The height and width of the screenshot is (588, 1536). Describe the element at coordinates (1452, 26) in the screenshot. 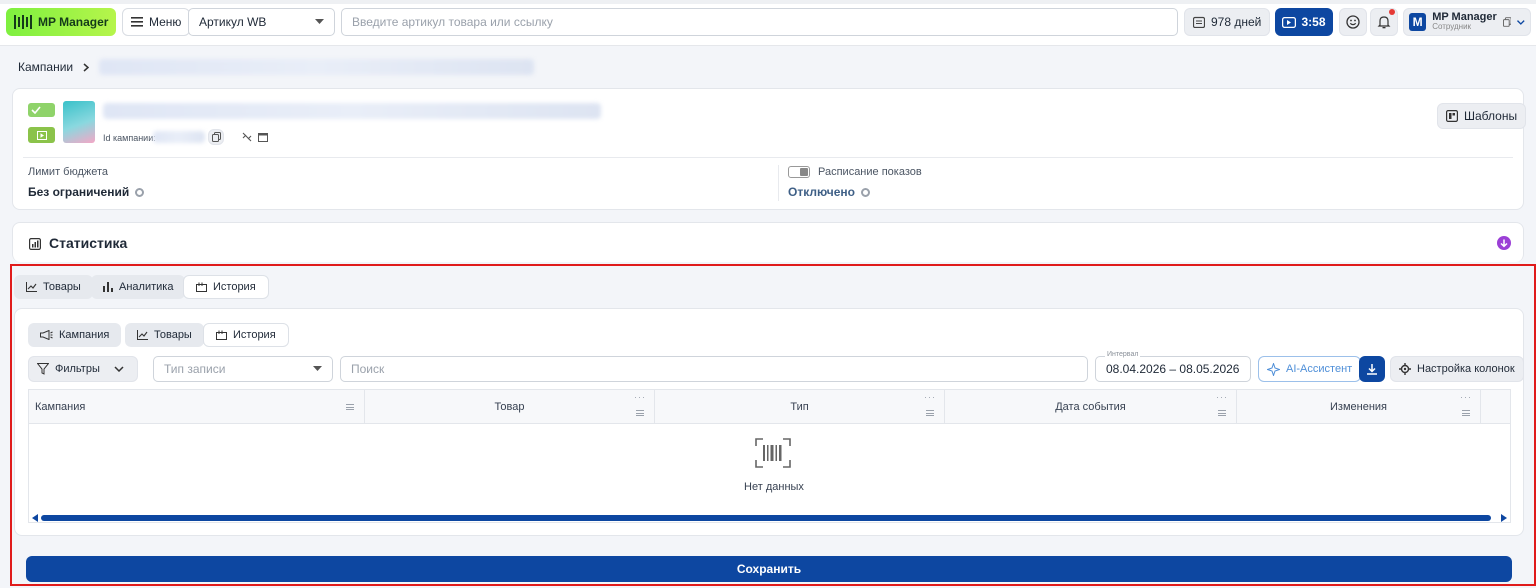

I see `account-role: Сотрудник` at that location.